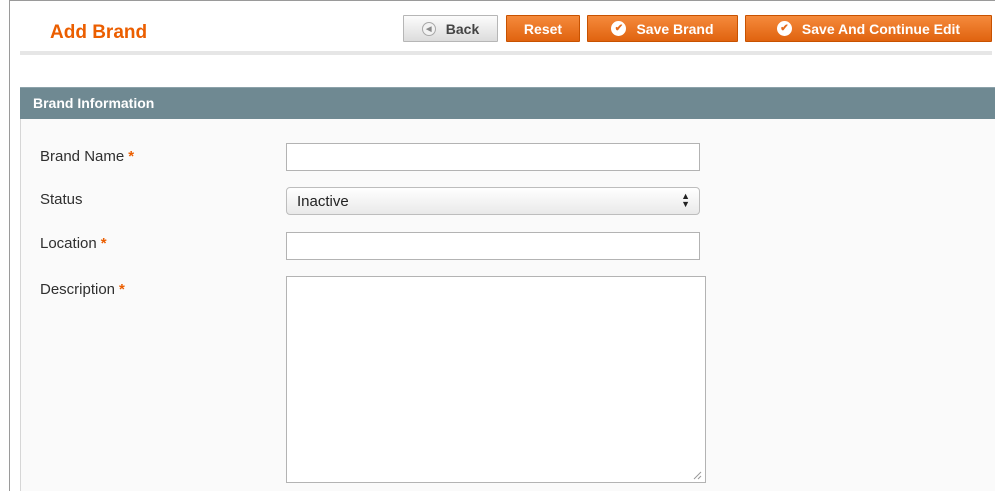 The width and height of the screenshot is (995, 491). What do you see at coordinates (697, 475) in the screenshot?
I see `resize-grip-icon` at bounding box center [697, 475].